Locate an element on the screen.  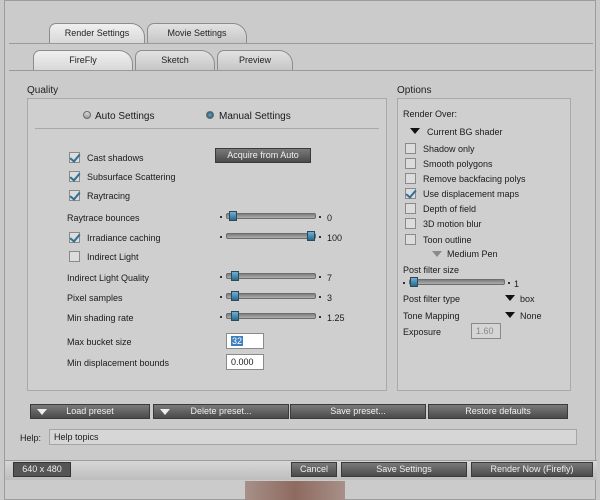
post-filter-size-slider is located at coordinates (457, 282).